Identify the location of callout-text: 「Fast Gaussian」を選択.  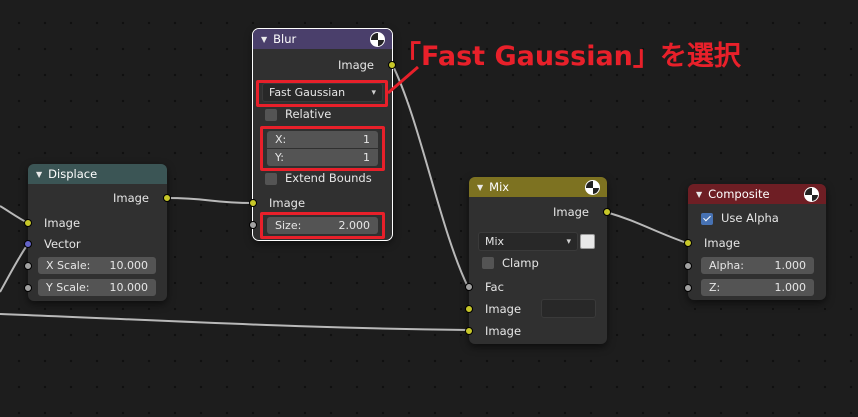
(567, 56).